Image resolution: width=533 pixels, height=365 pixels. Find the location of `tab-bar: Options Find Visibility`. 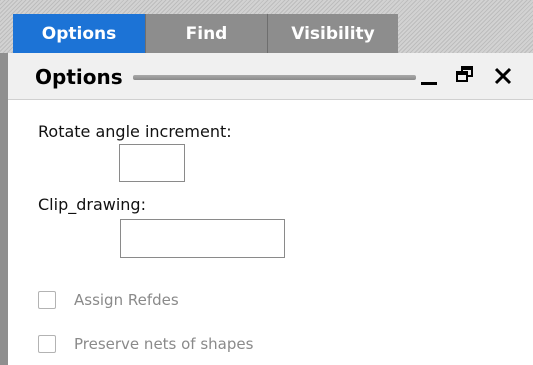

tab-bar: Options Find Visibility is located at coordinates (266, 26).